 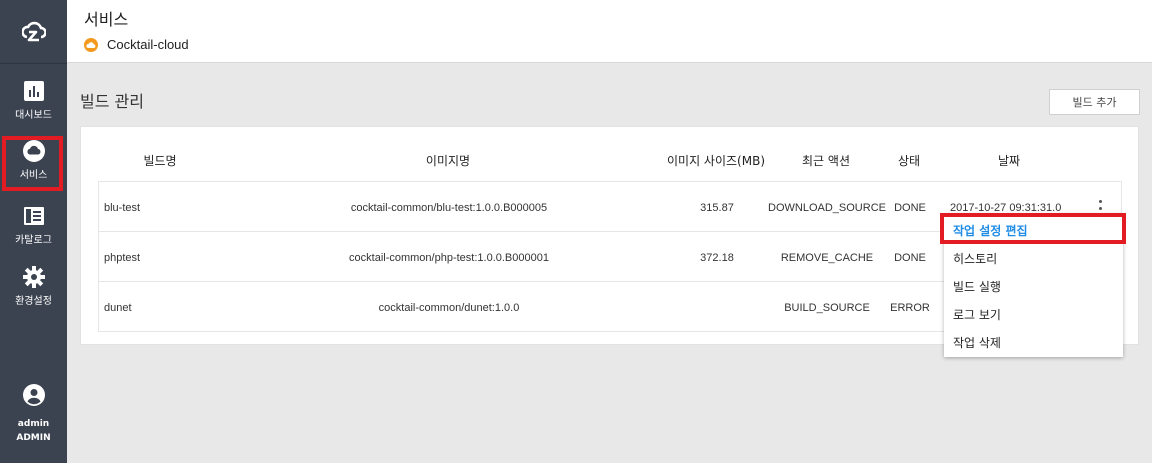 I want to click on cell-recent-action: REMOVE_CACHE, so click(x=827, y=258).